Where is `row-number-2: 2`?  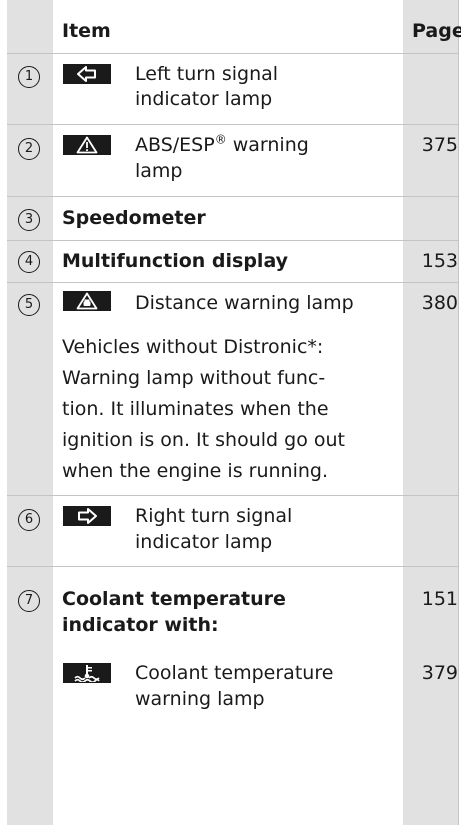 row-number-2: 2 is located at coordinates (29, 149).